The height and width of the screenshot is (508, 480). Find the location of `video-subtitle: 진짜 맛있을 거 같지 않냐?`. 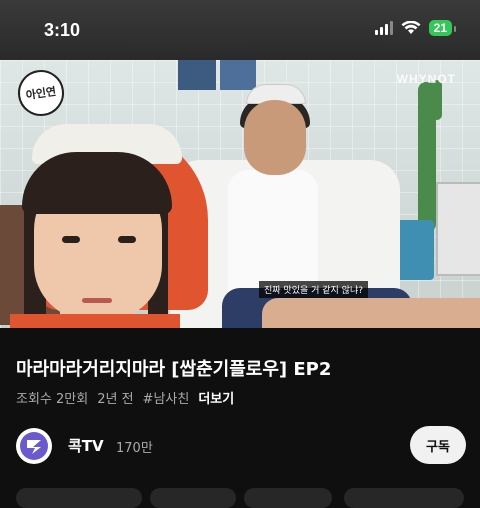

video-subtitle: 진짜 맛있을 거 같지 않냐? is located at coordinates (314, 289).